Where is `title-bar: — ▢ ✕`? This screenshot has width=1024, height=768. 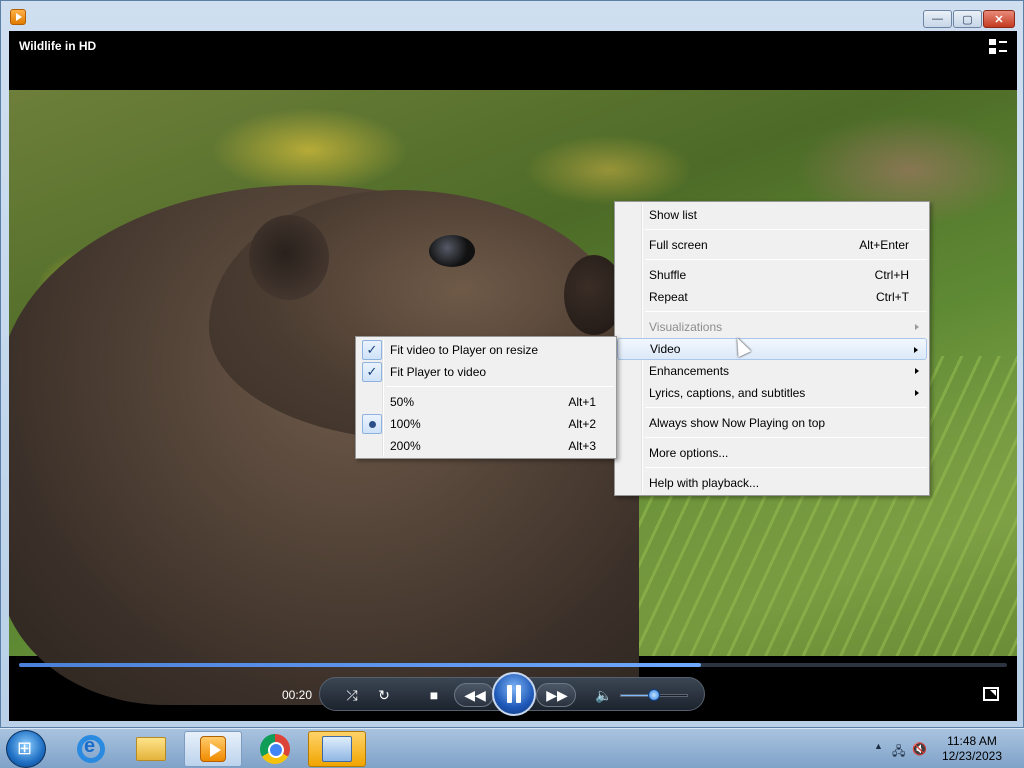
title-bar: — ▢ ✕ is located at coordinates (512, 16).